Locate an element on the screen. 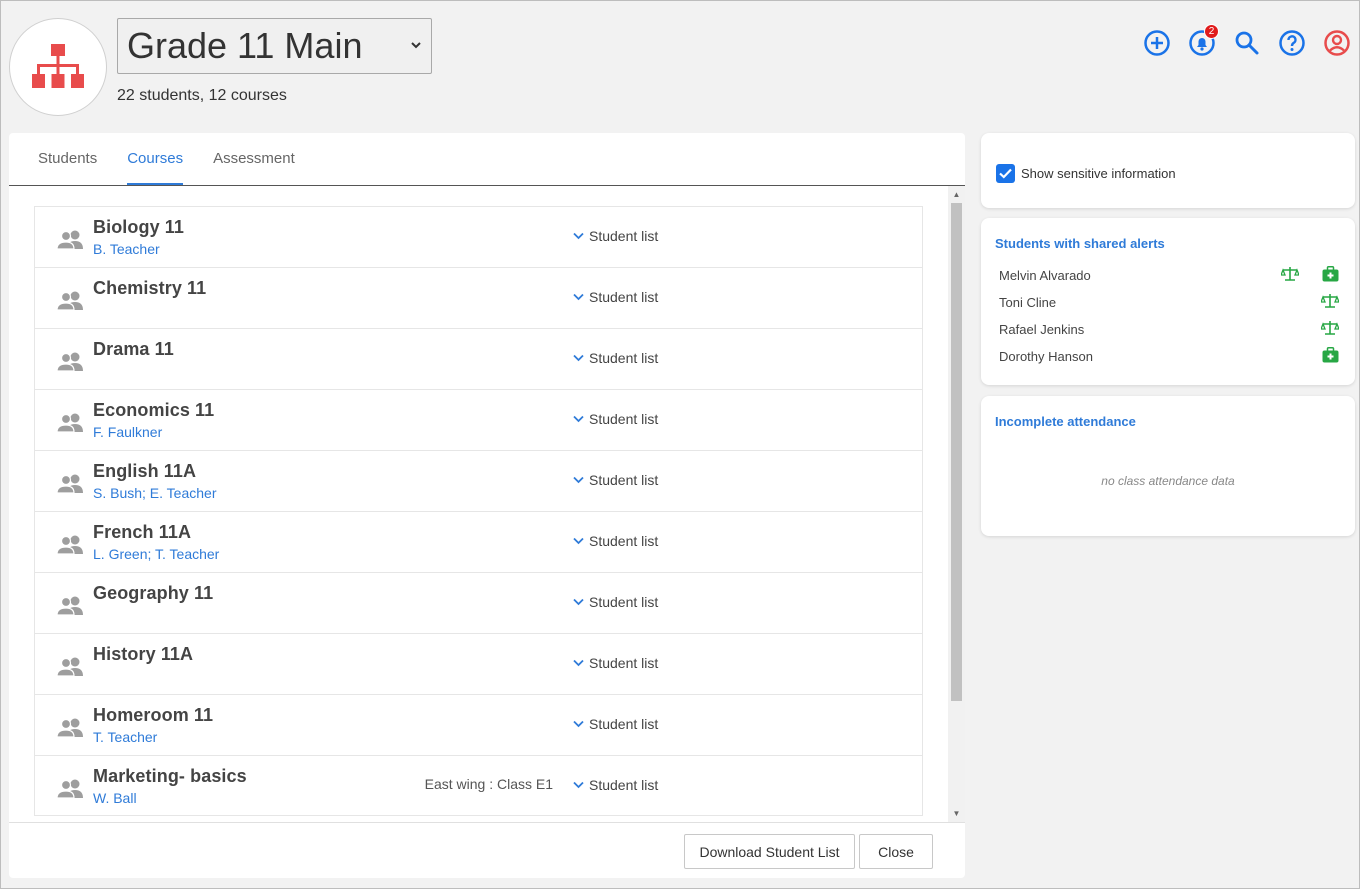  alert-student-name: Rafael Jenkins is located at coordinates (1041, 329).